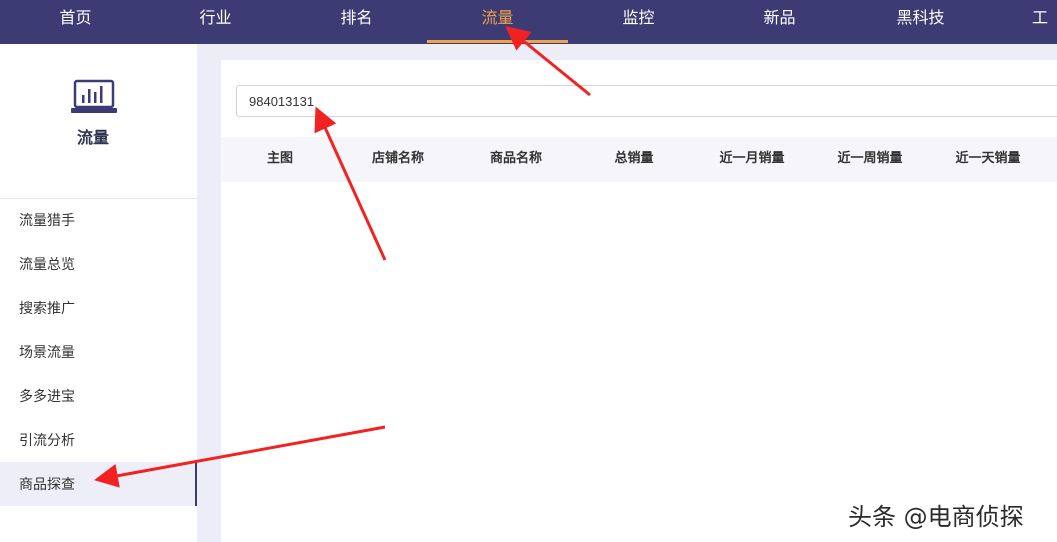 The height and width of the screenshot is (542, 1057). What do you see at coordinates (936, 517) in the screenshot?
I see `watermark-text: 头条 @电商侦探` at bounding box center [936, 517].